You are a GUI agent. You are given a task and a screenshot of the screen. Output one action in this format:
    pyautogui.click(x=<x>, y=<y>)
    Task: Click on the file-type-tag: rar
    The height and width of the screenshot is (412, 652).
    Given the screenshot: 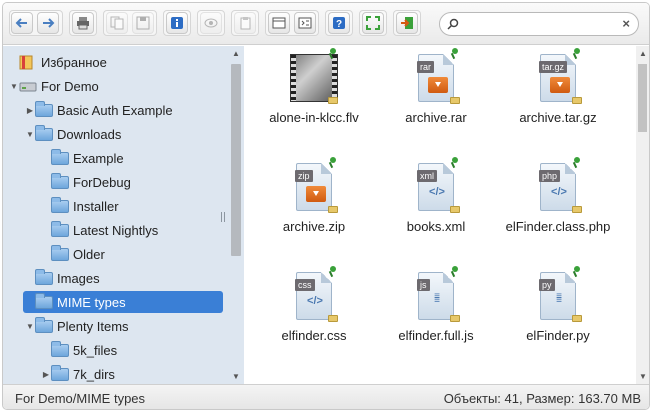 What is the action you would take?
    pyautogui.click(x=425, y=67)
    